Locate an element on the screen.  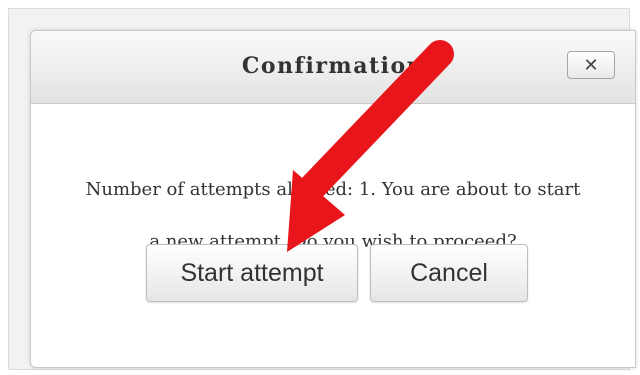
close-icon: ✕ is located at coordinates (591, 65).